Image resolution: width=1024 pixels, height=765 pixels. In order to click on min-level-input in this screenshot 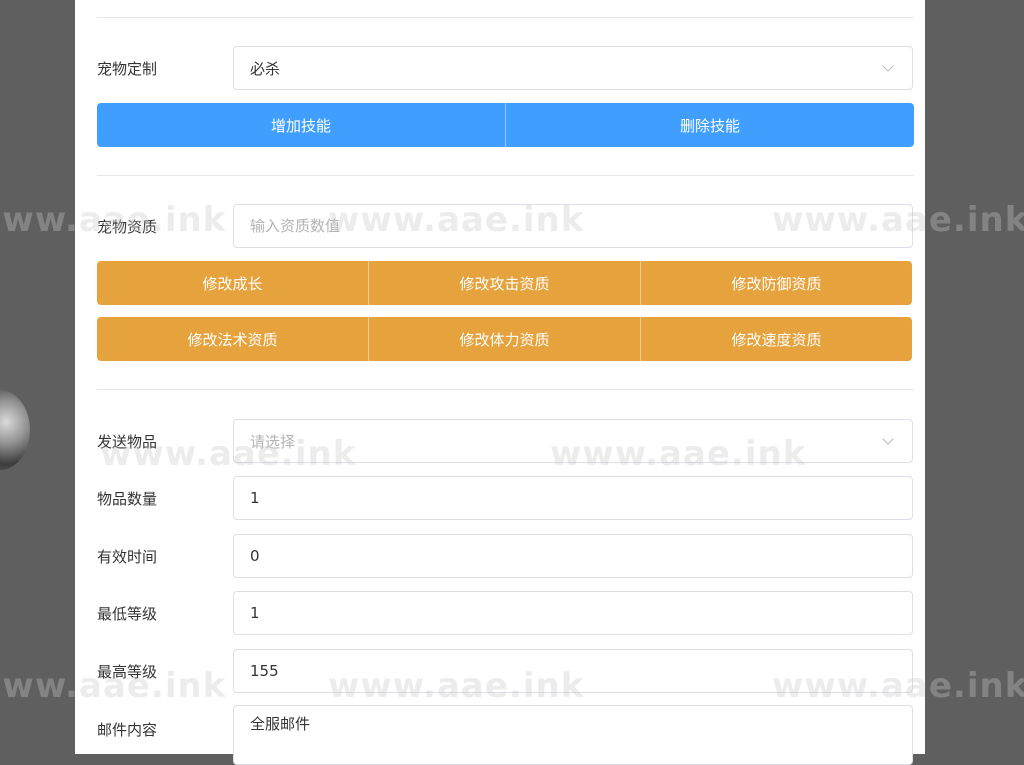, I will do `click(573, 613)`.